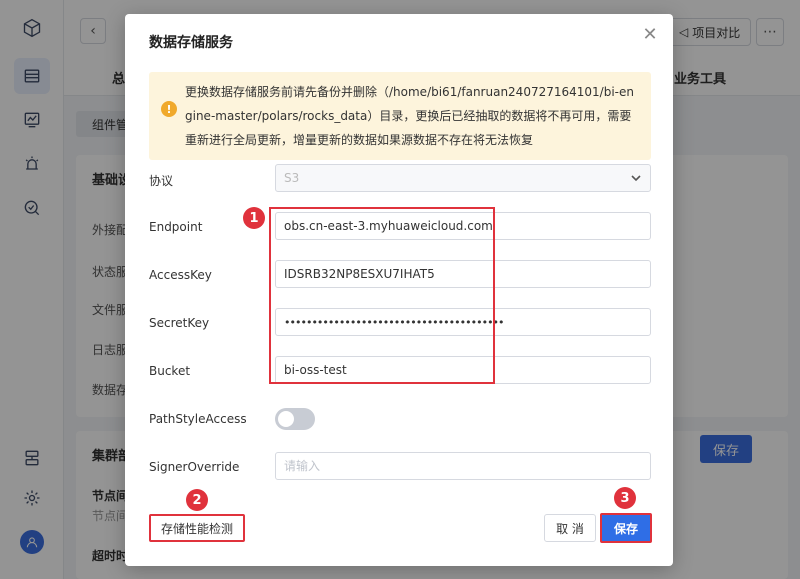 Image resolution: width=800 pixels, height=579 pixels. What do you see at coordinates (382, 295) in the screenshot?
I see `annotation-box-fields` at bounding box center [382, 295].